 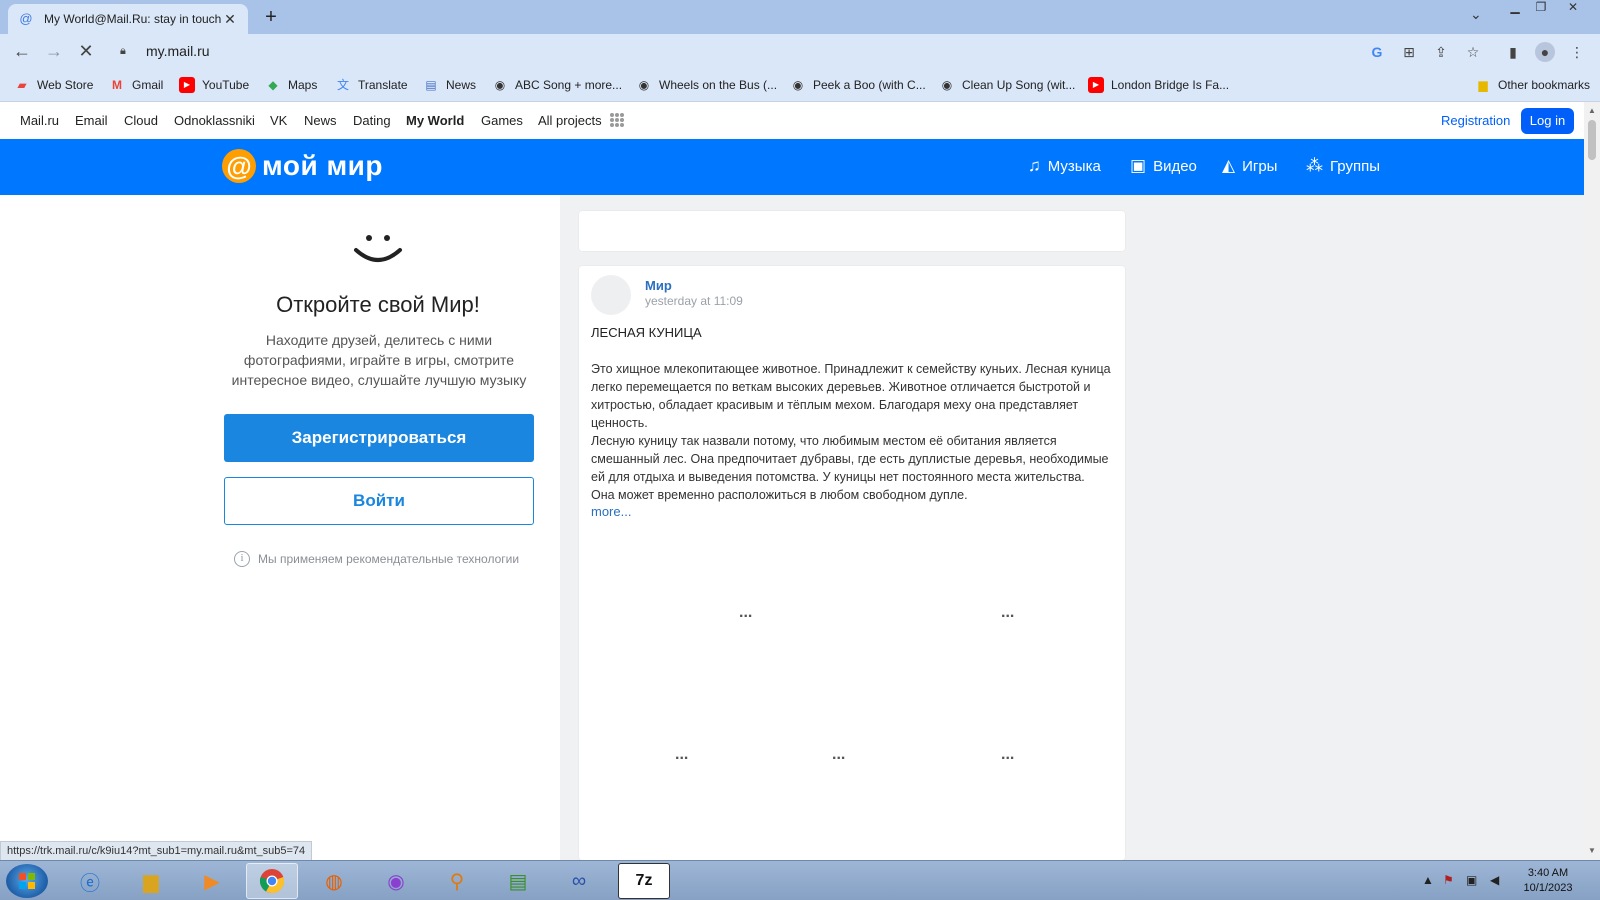 What do you see at coordinates (1547, 121) in the screenshot?
I see `log-in-button: Log in` at bounding box center [1547, 121].